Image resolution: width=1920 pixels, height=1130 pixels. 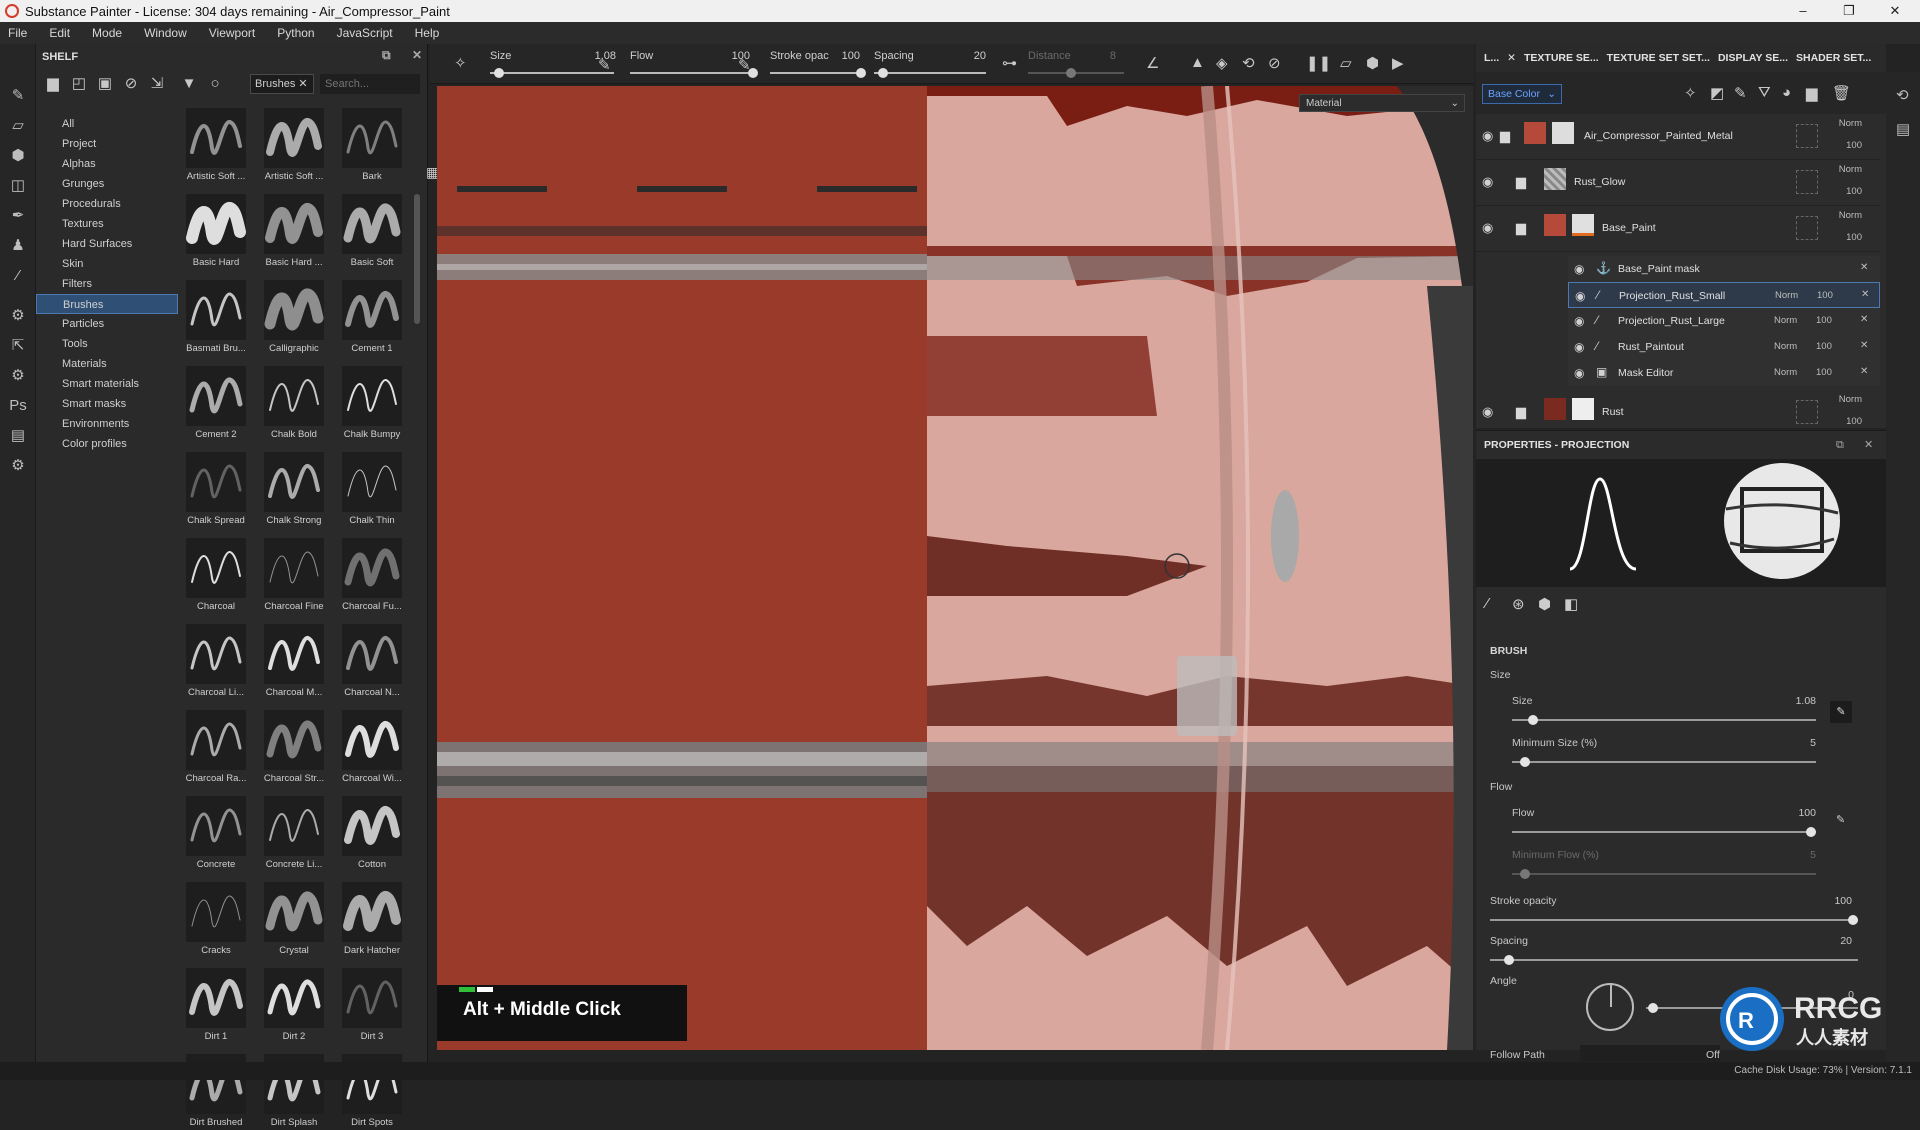 What do you see at coordinates (18, 155) in the screenshot?
I see `projection-icon: ⬢` at bounding box center [18, 155].